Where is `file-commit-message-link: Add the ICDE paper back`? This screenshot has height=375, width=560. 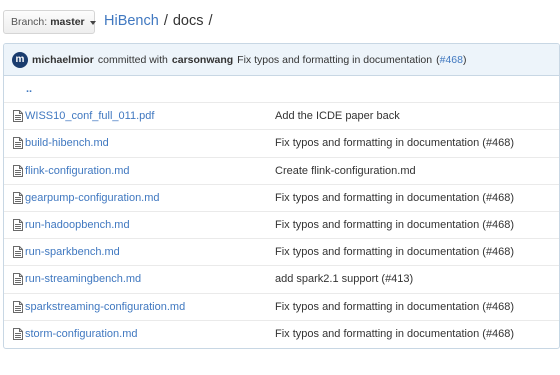
file-commit-message-link: Add the ICDE paper back is located at coordinates (337, 116).